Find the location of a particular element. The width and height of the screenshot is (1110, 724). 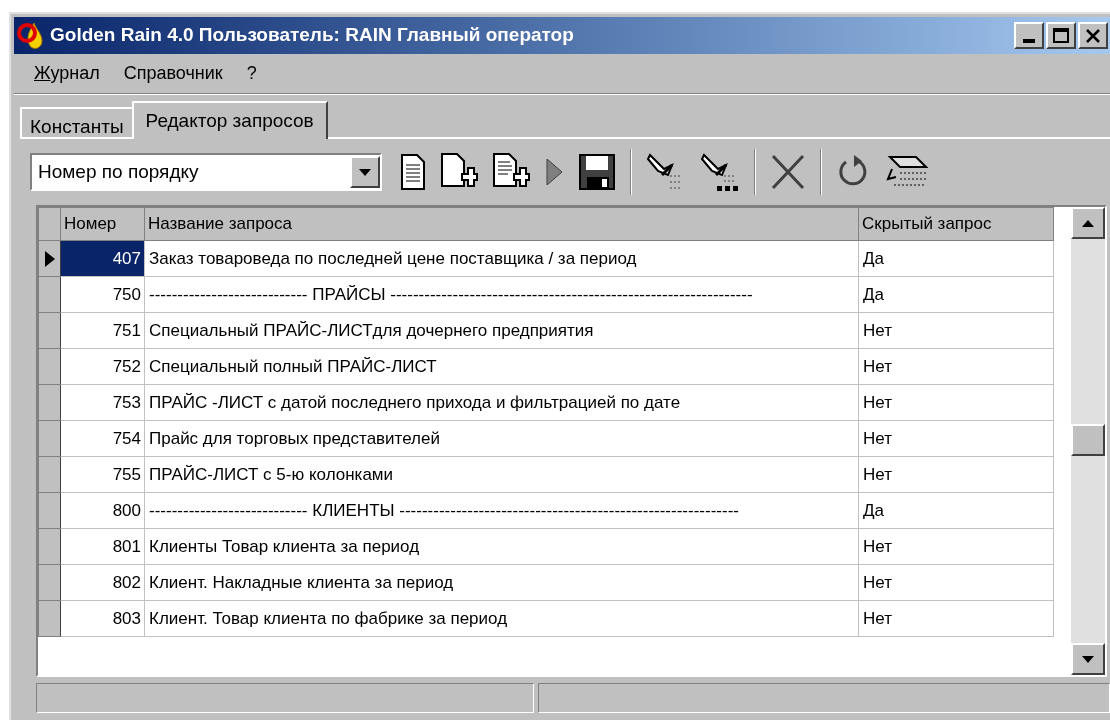

close-button is located at coordinates (1093, 35).